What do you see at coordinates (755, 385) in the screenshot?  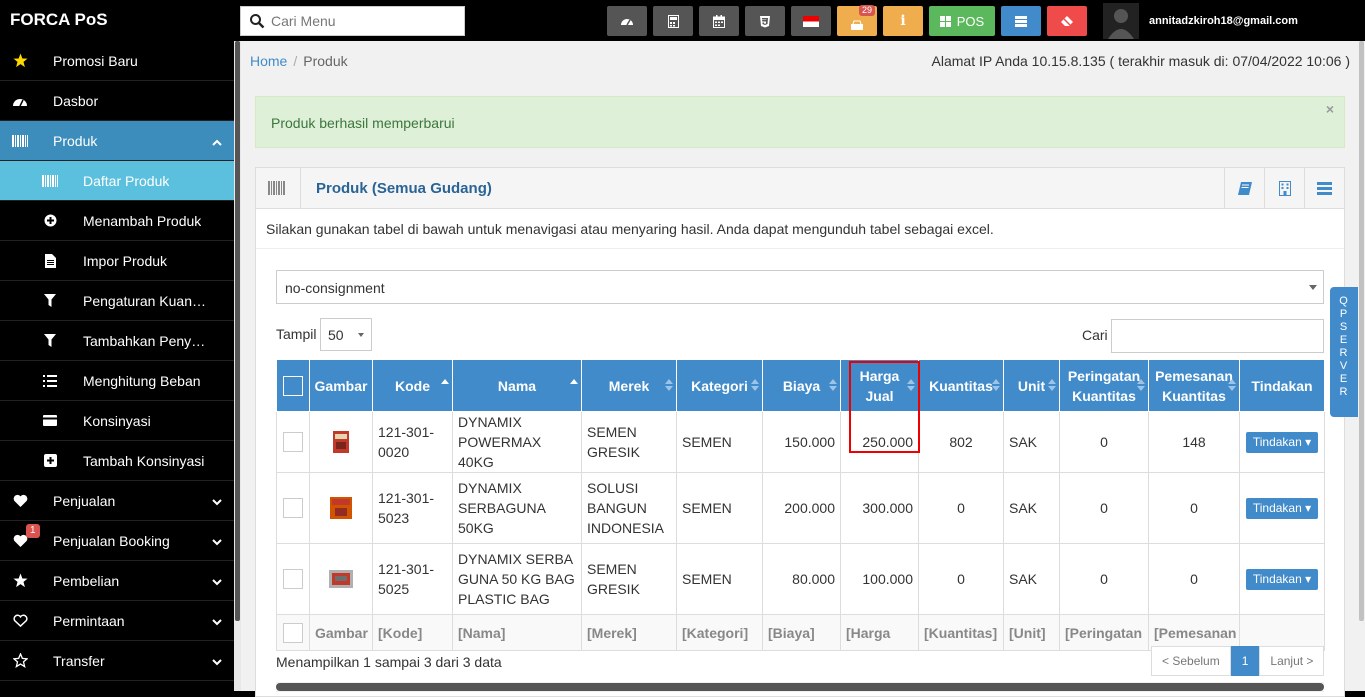 I see `sort-icon` at bounding box center [755, 385].